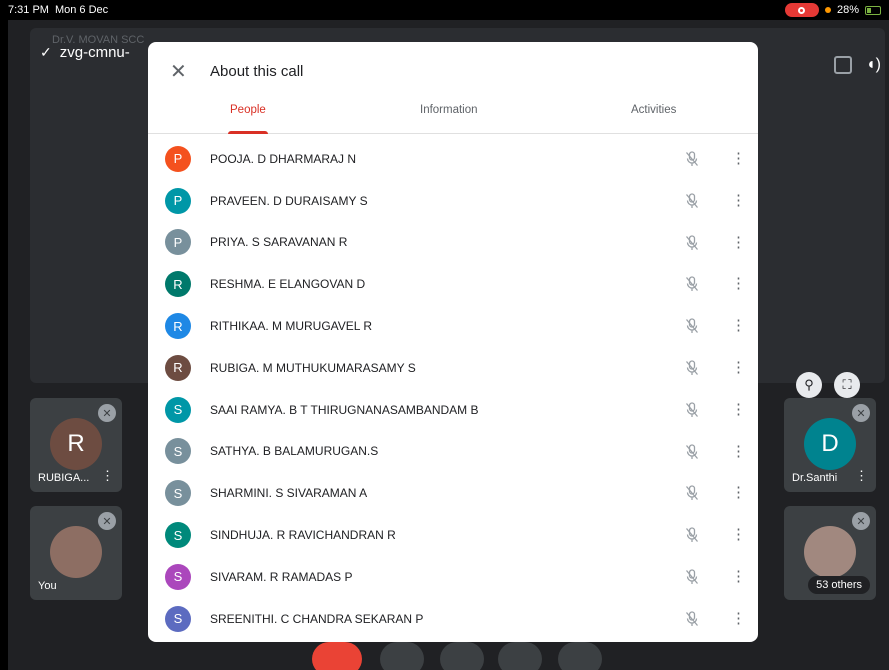 The height and width of the screenshot is (670, 889). I want to click on mic-button, so click(462, 656).